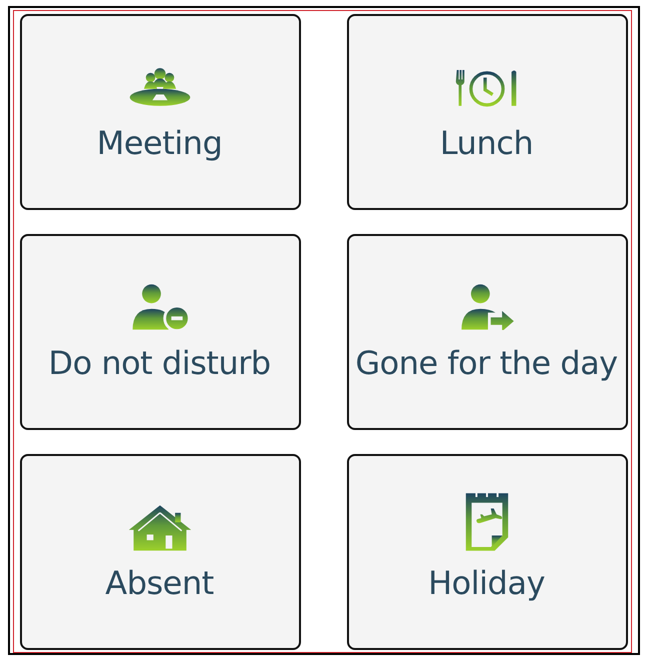 The image size is (646, 657). What do you see at coordinates (487, 552) in the screenshot?
I see `status-button: Holiday` at bounding box center [487, 552].